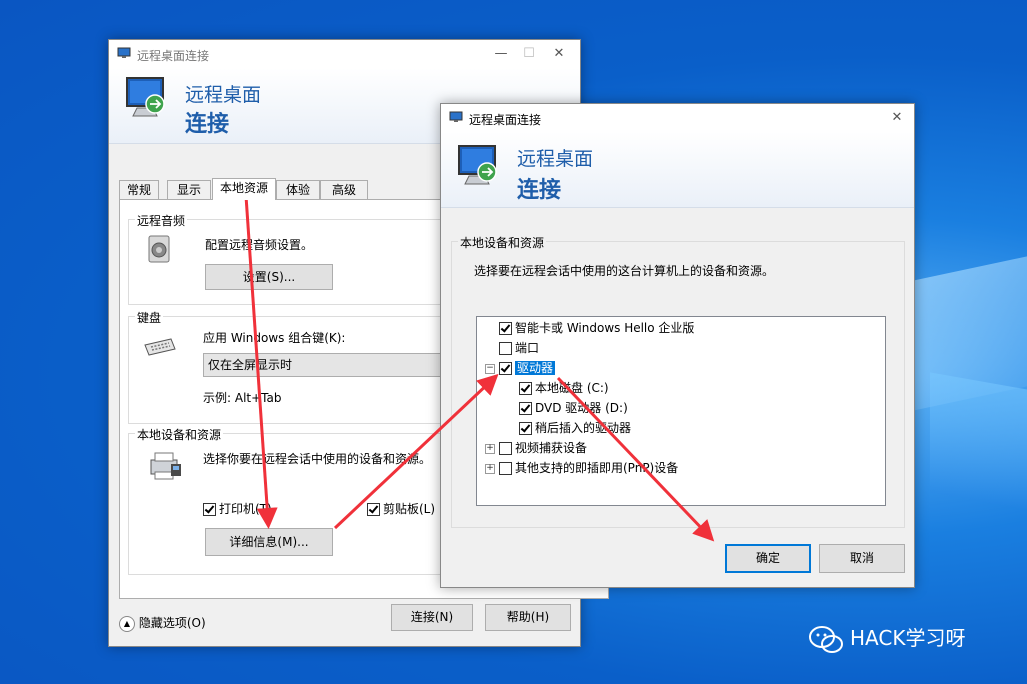 This screenshot has height=684, width=1027. Describe the element at coordinates (245, 509) in the screenshot. I see `printer-label: 打印机(T)` at that location.